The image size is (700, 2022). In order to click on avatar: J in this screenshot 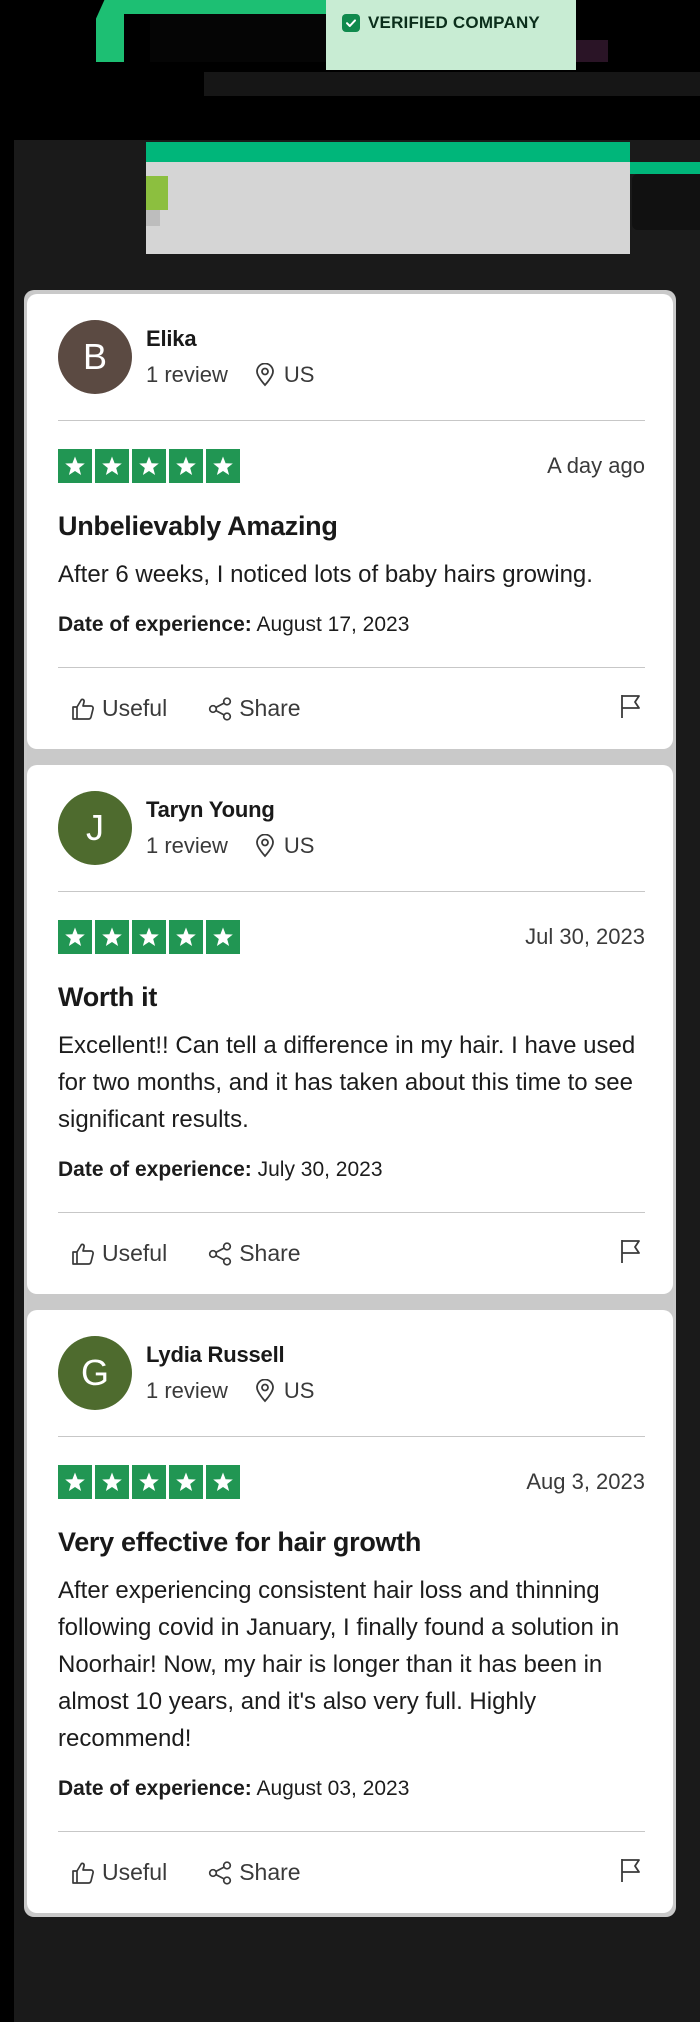, I will do `click(95, 828)`.